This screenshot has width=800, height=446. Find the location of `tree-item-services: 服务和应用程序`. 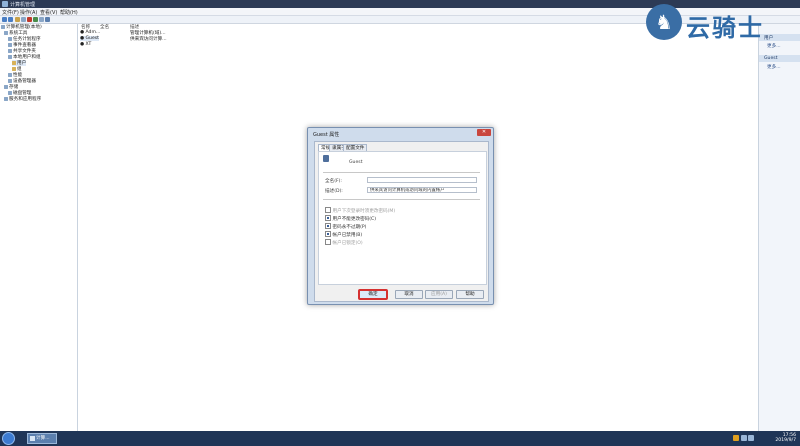

tree-item-services: 服务和应用程序 is located at coordinates (22, 99).